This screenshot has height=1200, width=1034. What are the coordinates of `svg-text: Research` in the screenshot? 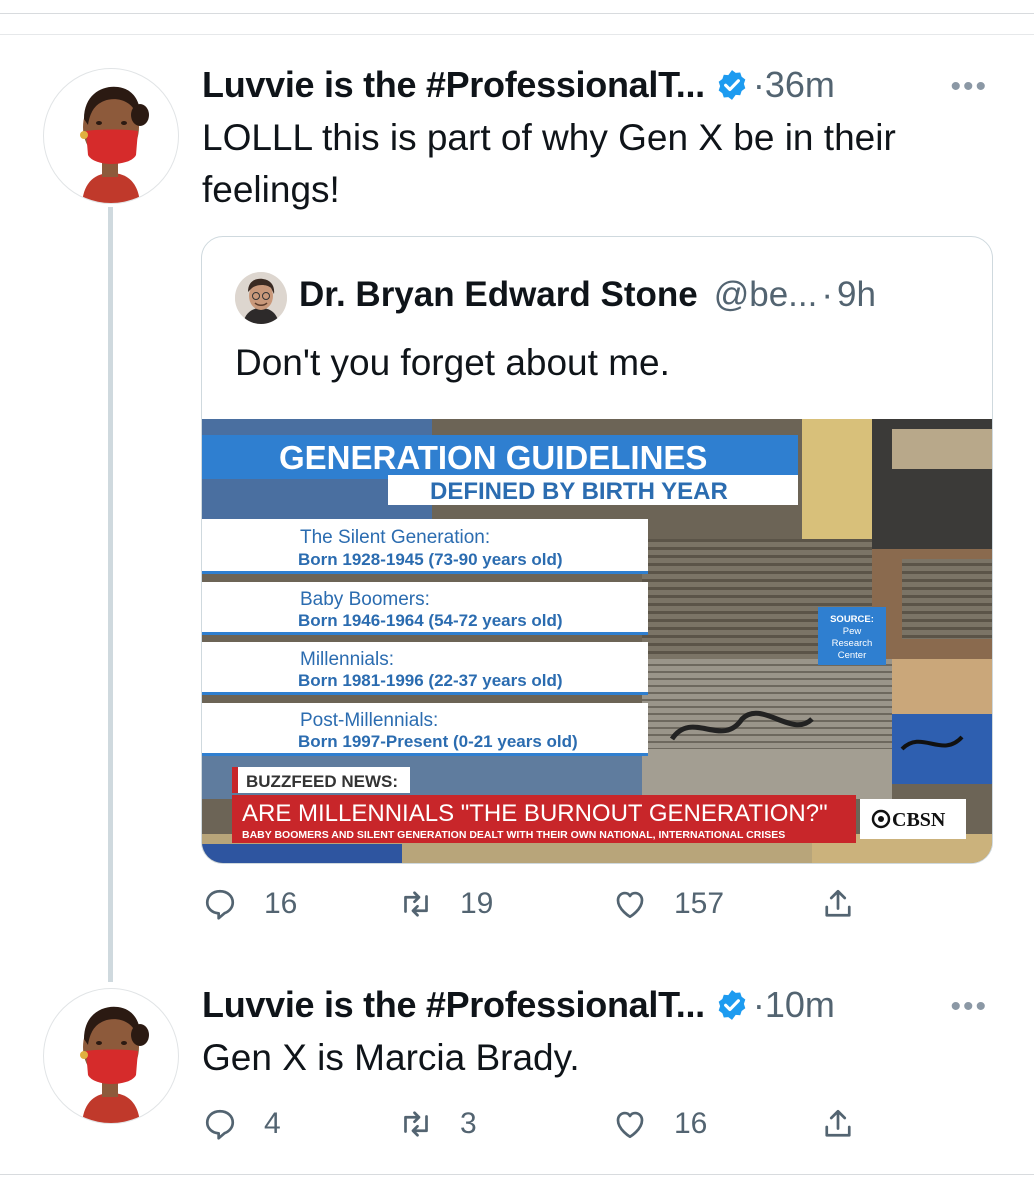 It's located at (852, 643).